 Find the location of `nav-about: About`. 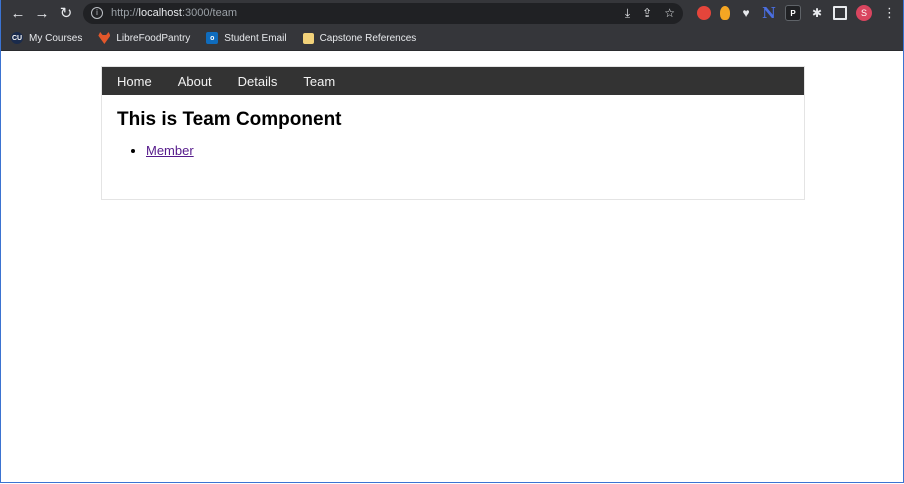

nav-about: About is located at coordinates (195, 81).